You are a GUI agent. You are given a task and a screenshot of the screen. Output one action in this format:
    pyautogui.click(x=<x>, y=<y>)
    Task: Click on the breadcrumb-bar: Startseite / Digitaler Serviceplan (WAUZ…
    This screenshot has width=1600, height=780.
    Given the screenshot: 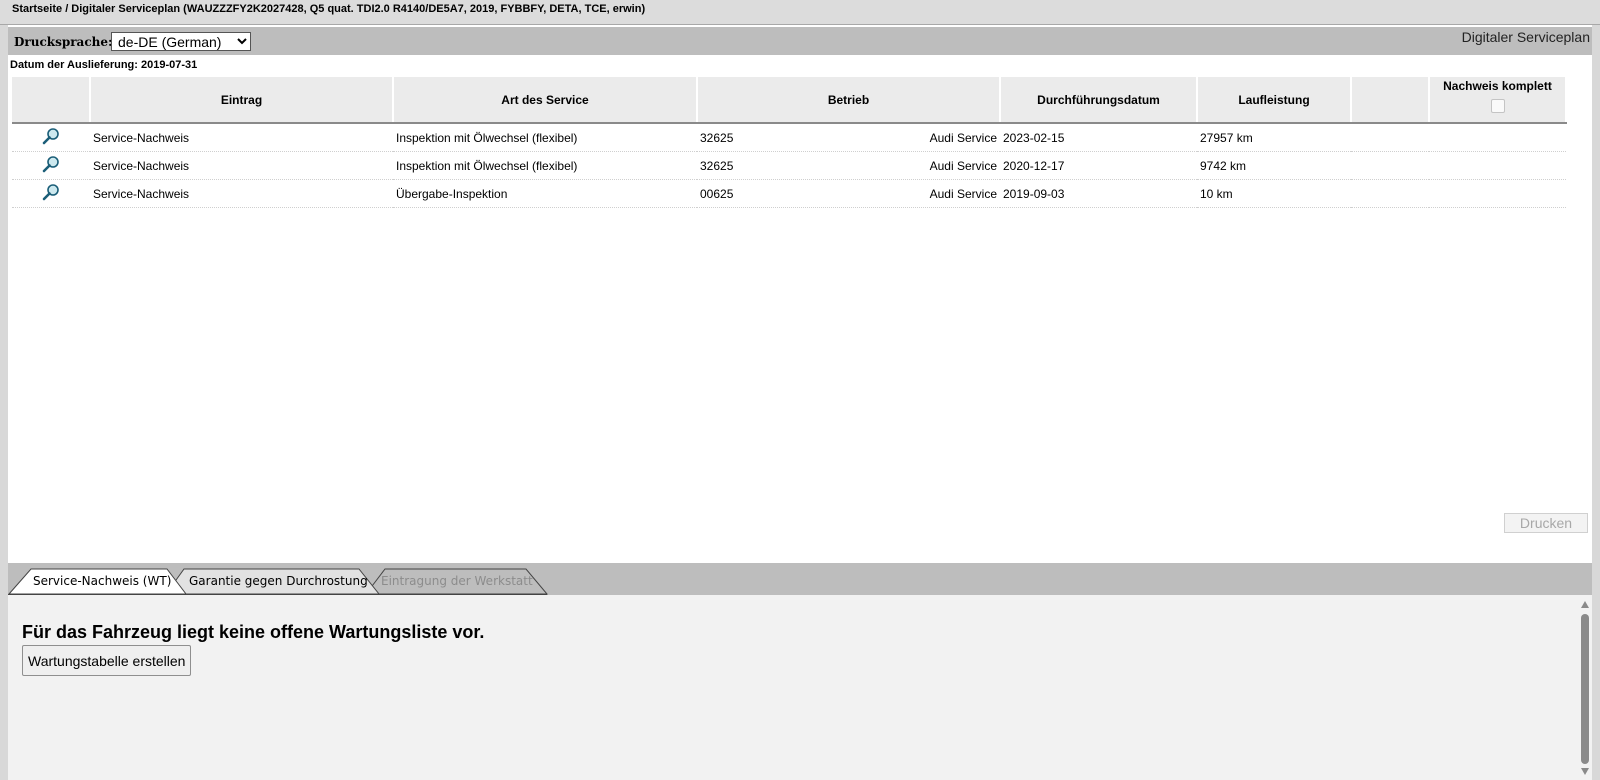 What is the action you would take?
    pyautogui.click(x=800, y=12)
    